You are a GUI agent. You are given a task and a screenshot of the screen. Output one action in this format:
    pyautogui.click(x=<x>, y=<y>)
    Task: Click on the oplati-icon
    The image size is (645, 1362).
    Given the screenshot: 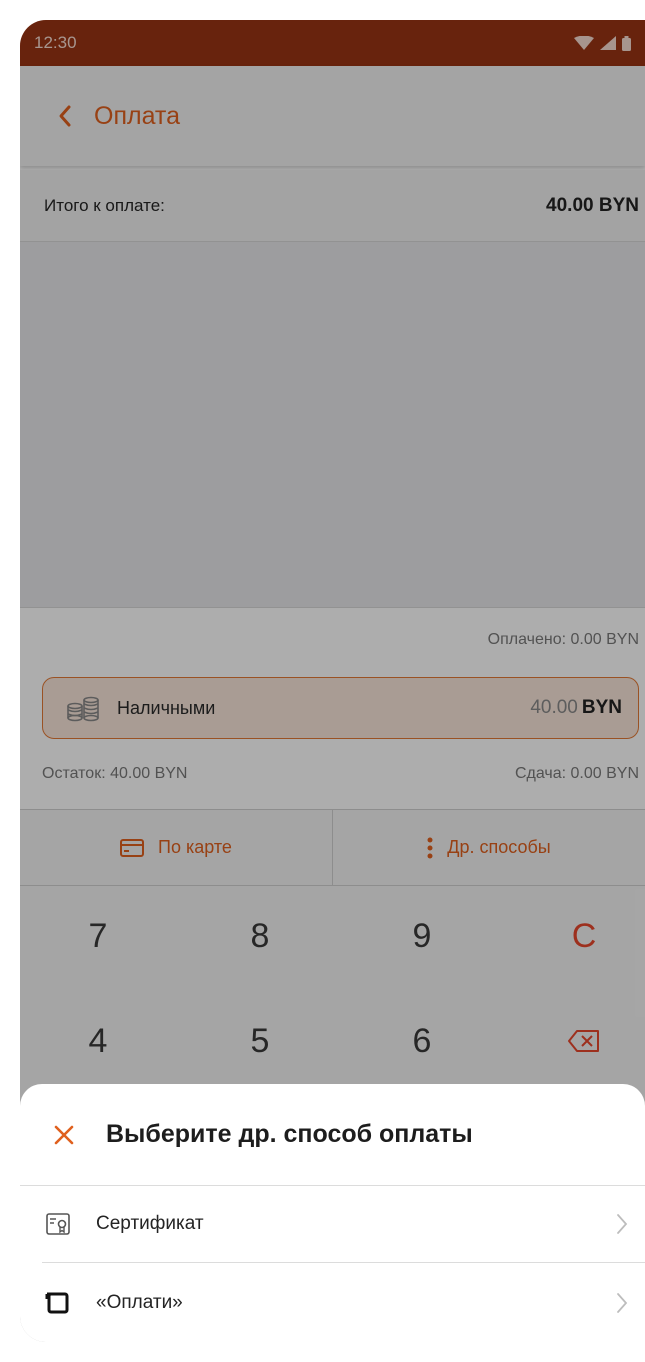 What is the action you would take?
    pyautogui.click(x=58, y=1303)
    